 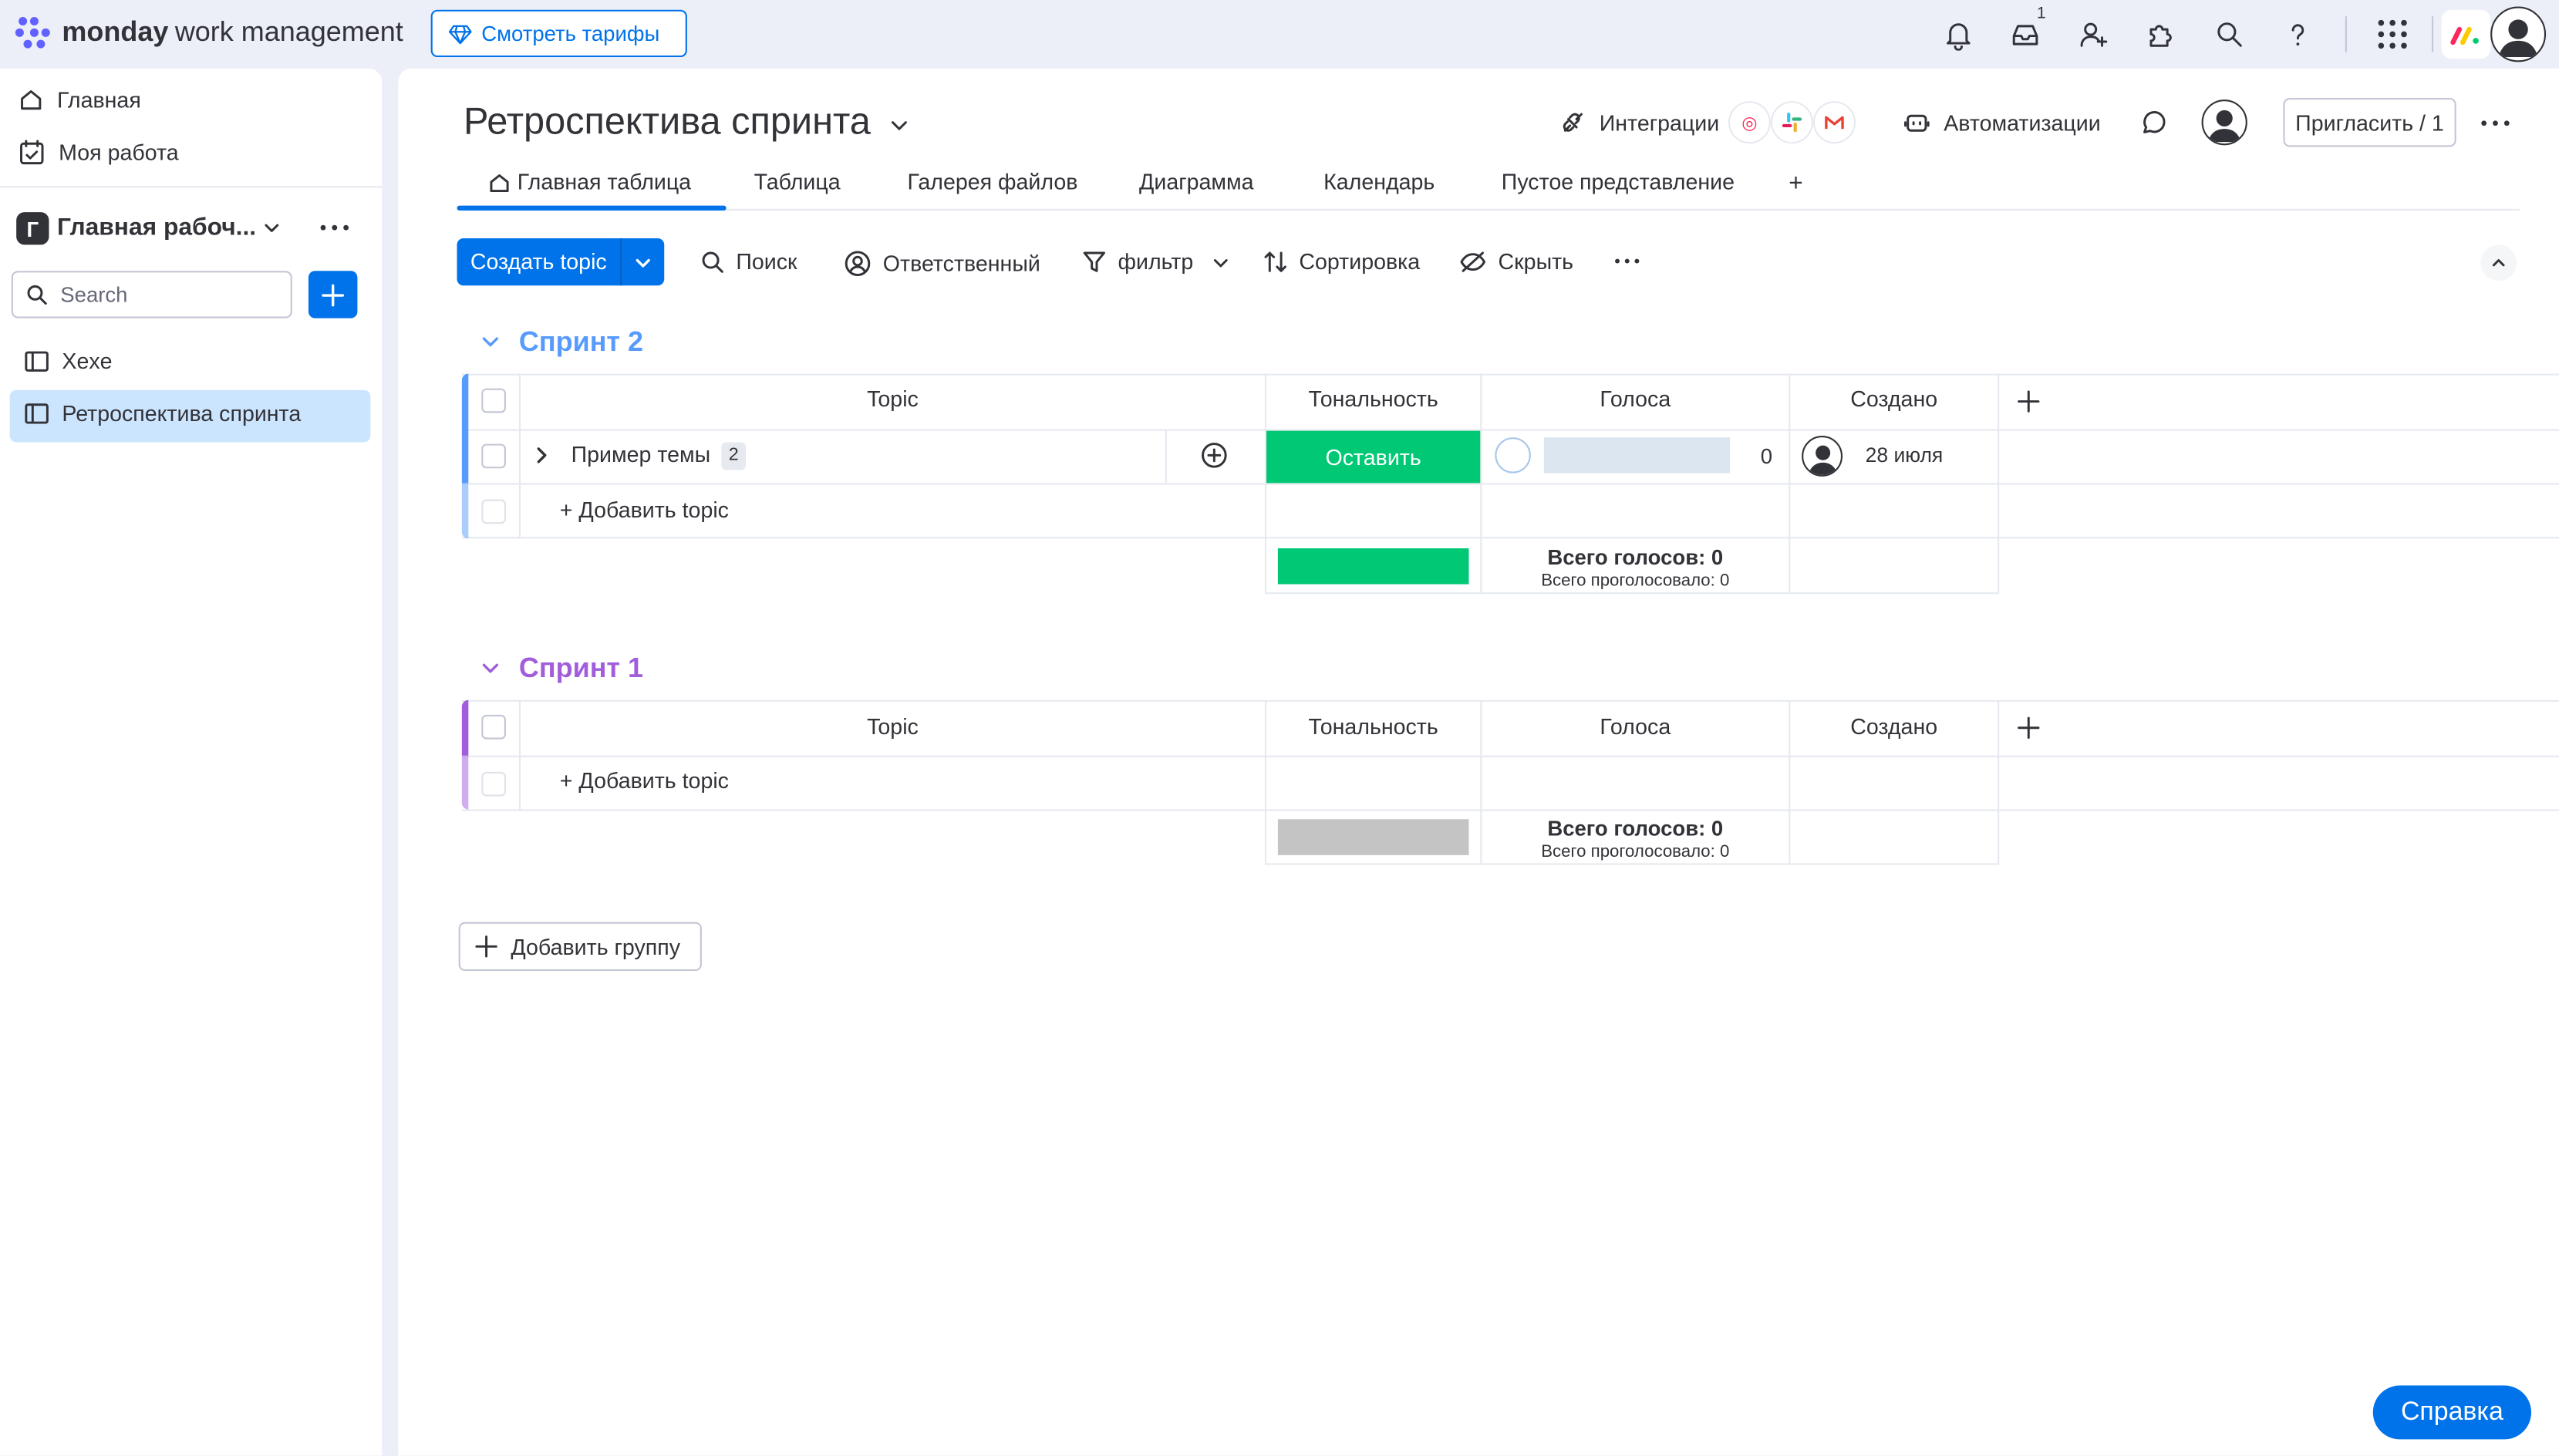 I want to click on bell-icon, so click(x=1958, y=34).